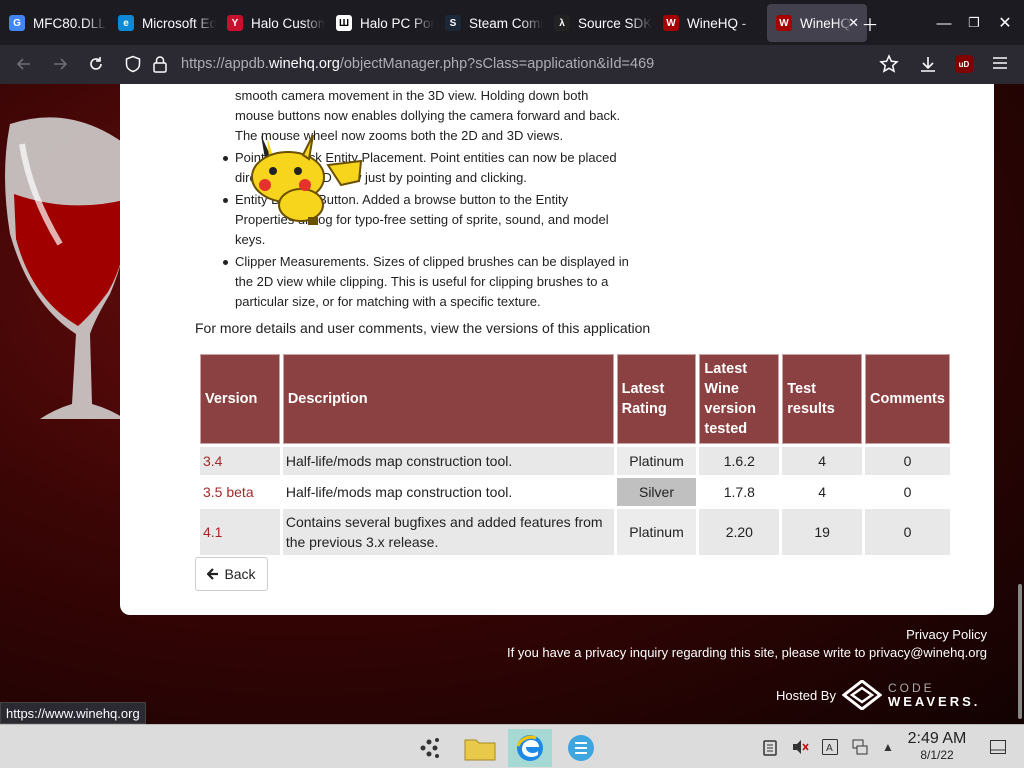 This screenshot has width=1024, height=768. Describe the element at coordinates (826, 23) in the screenshot. I see `tab-title: WineHQ` at that location.